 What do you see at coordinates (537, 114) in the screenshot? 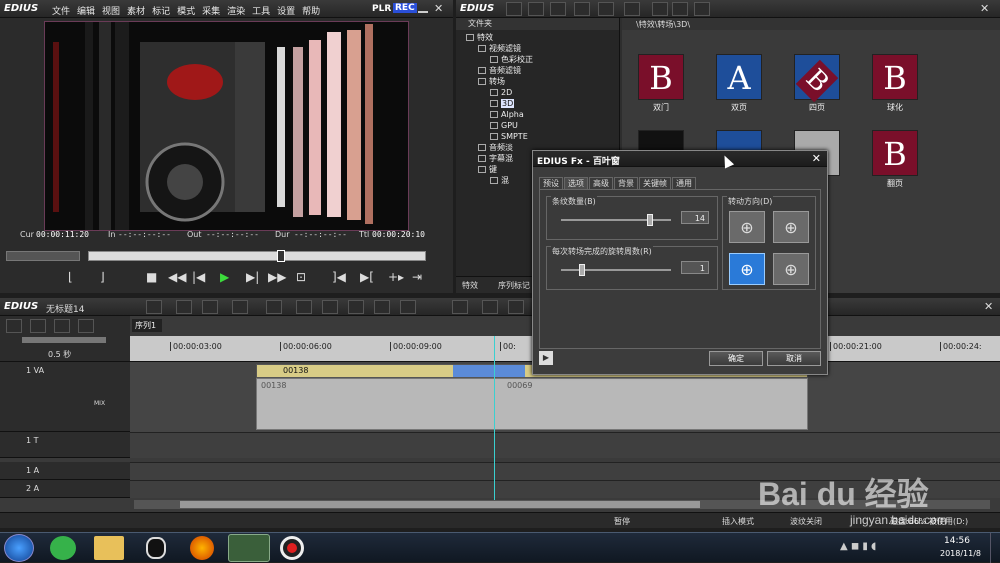
I see `tree-item: Alpha` at bounding box center [537, 114].